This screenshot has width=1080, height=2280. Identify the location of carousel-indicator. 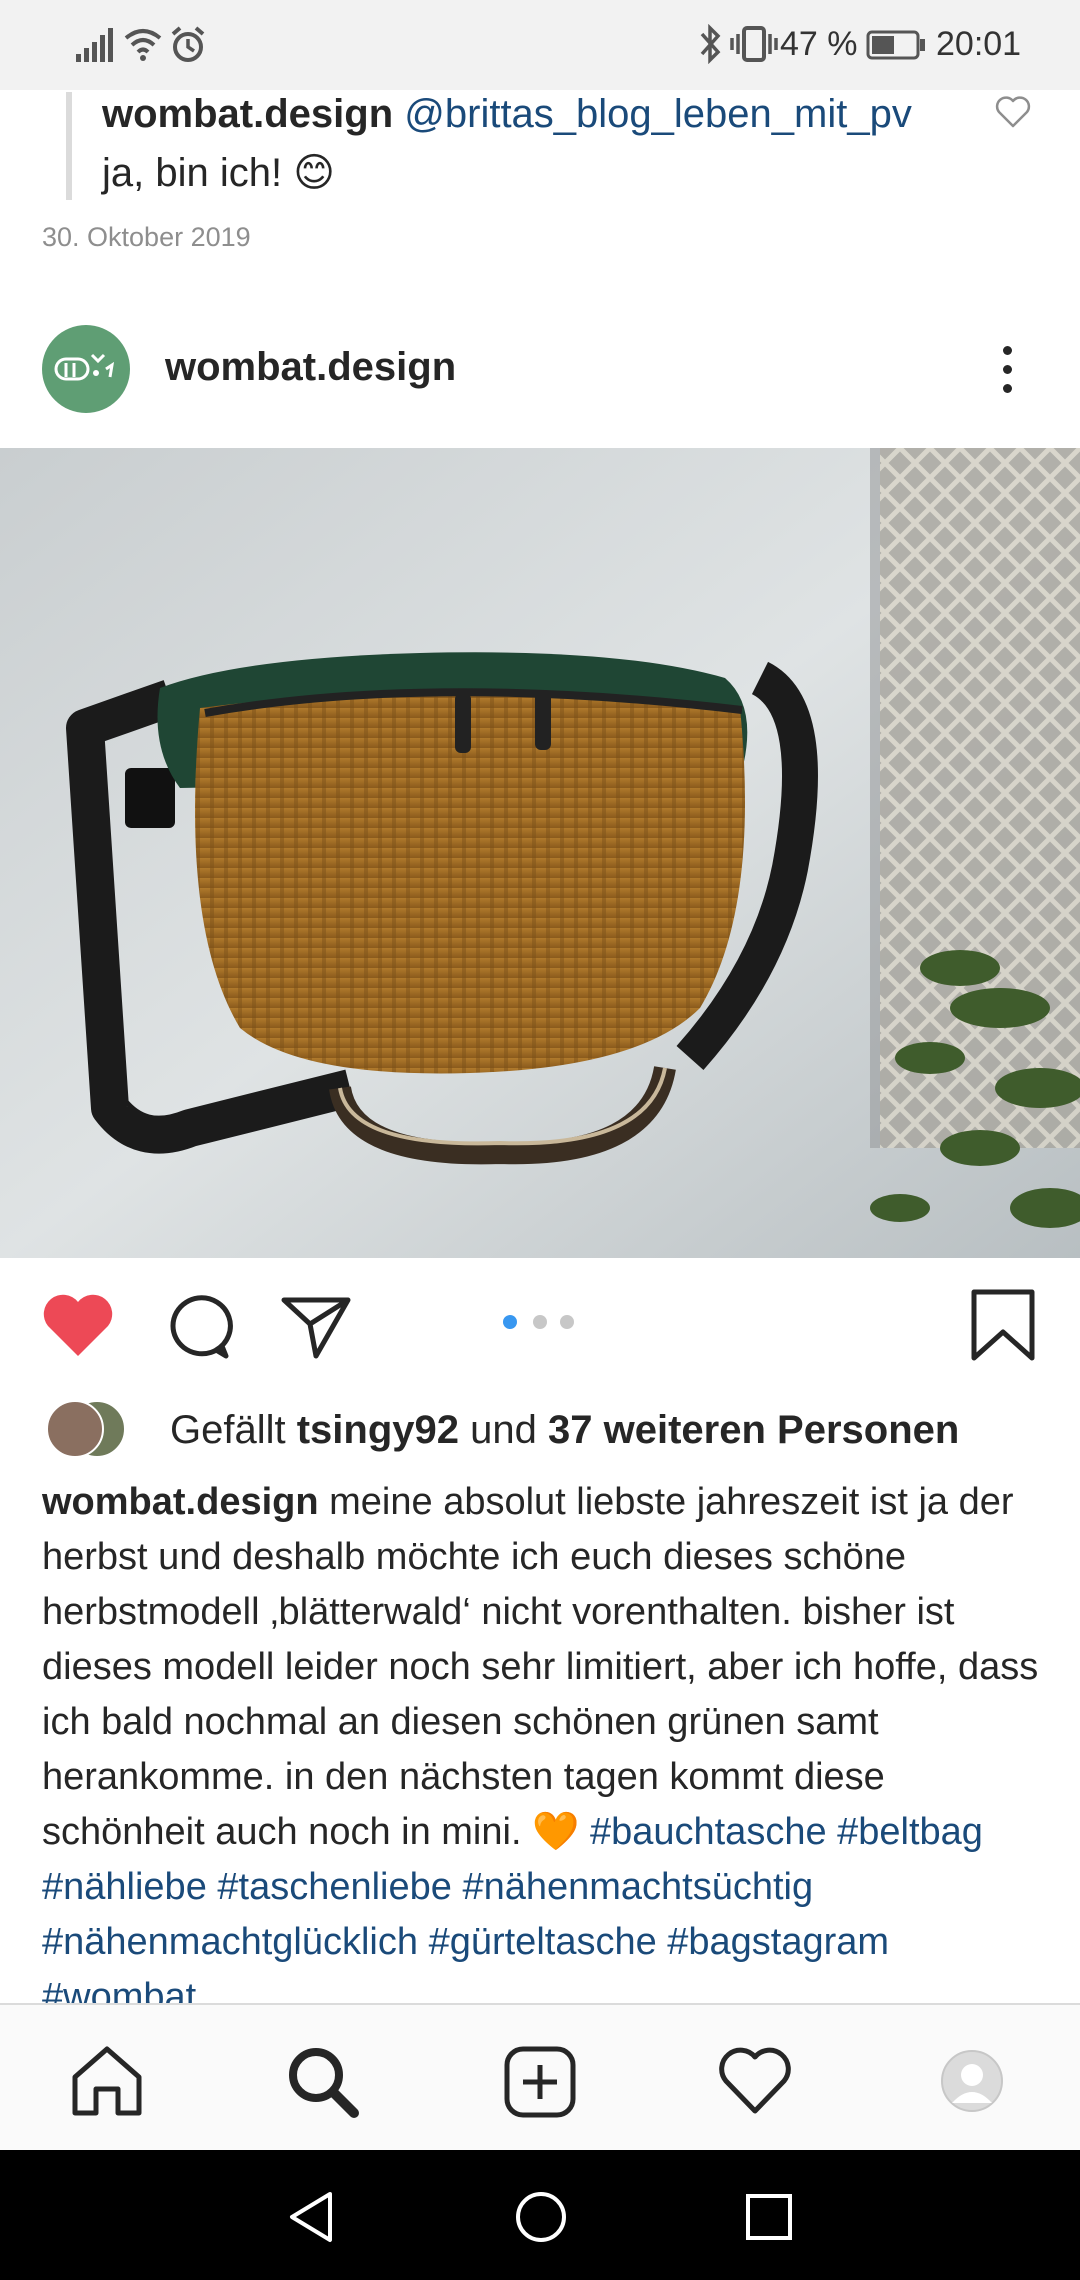
(540, 1323).